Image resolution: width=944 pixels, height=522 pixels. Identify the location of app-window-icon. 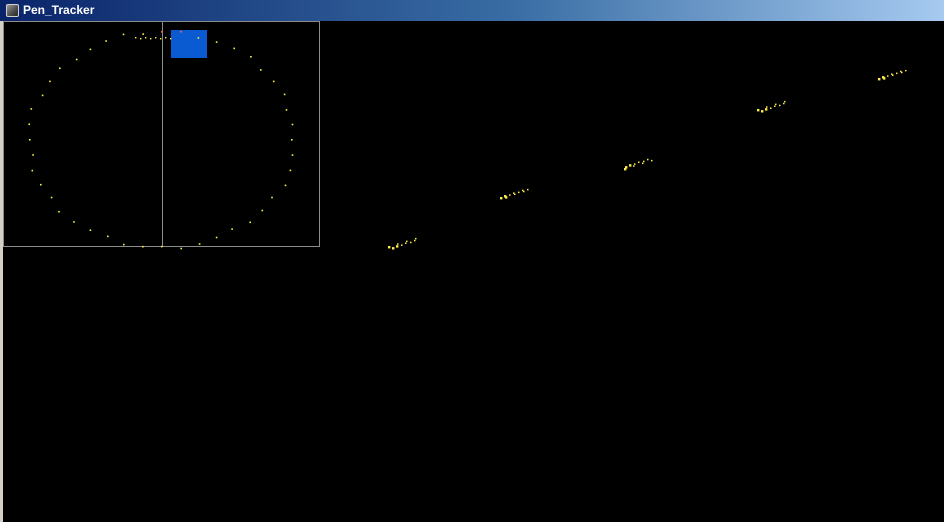
(12, 10).